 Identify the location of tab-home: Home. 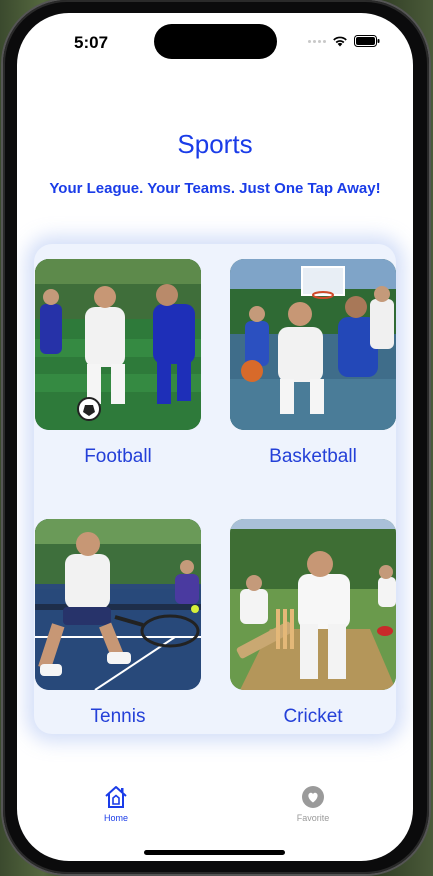
(116, 804).